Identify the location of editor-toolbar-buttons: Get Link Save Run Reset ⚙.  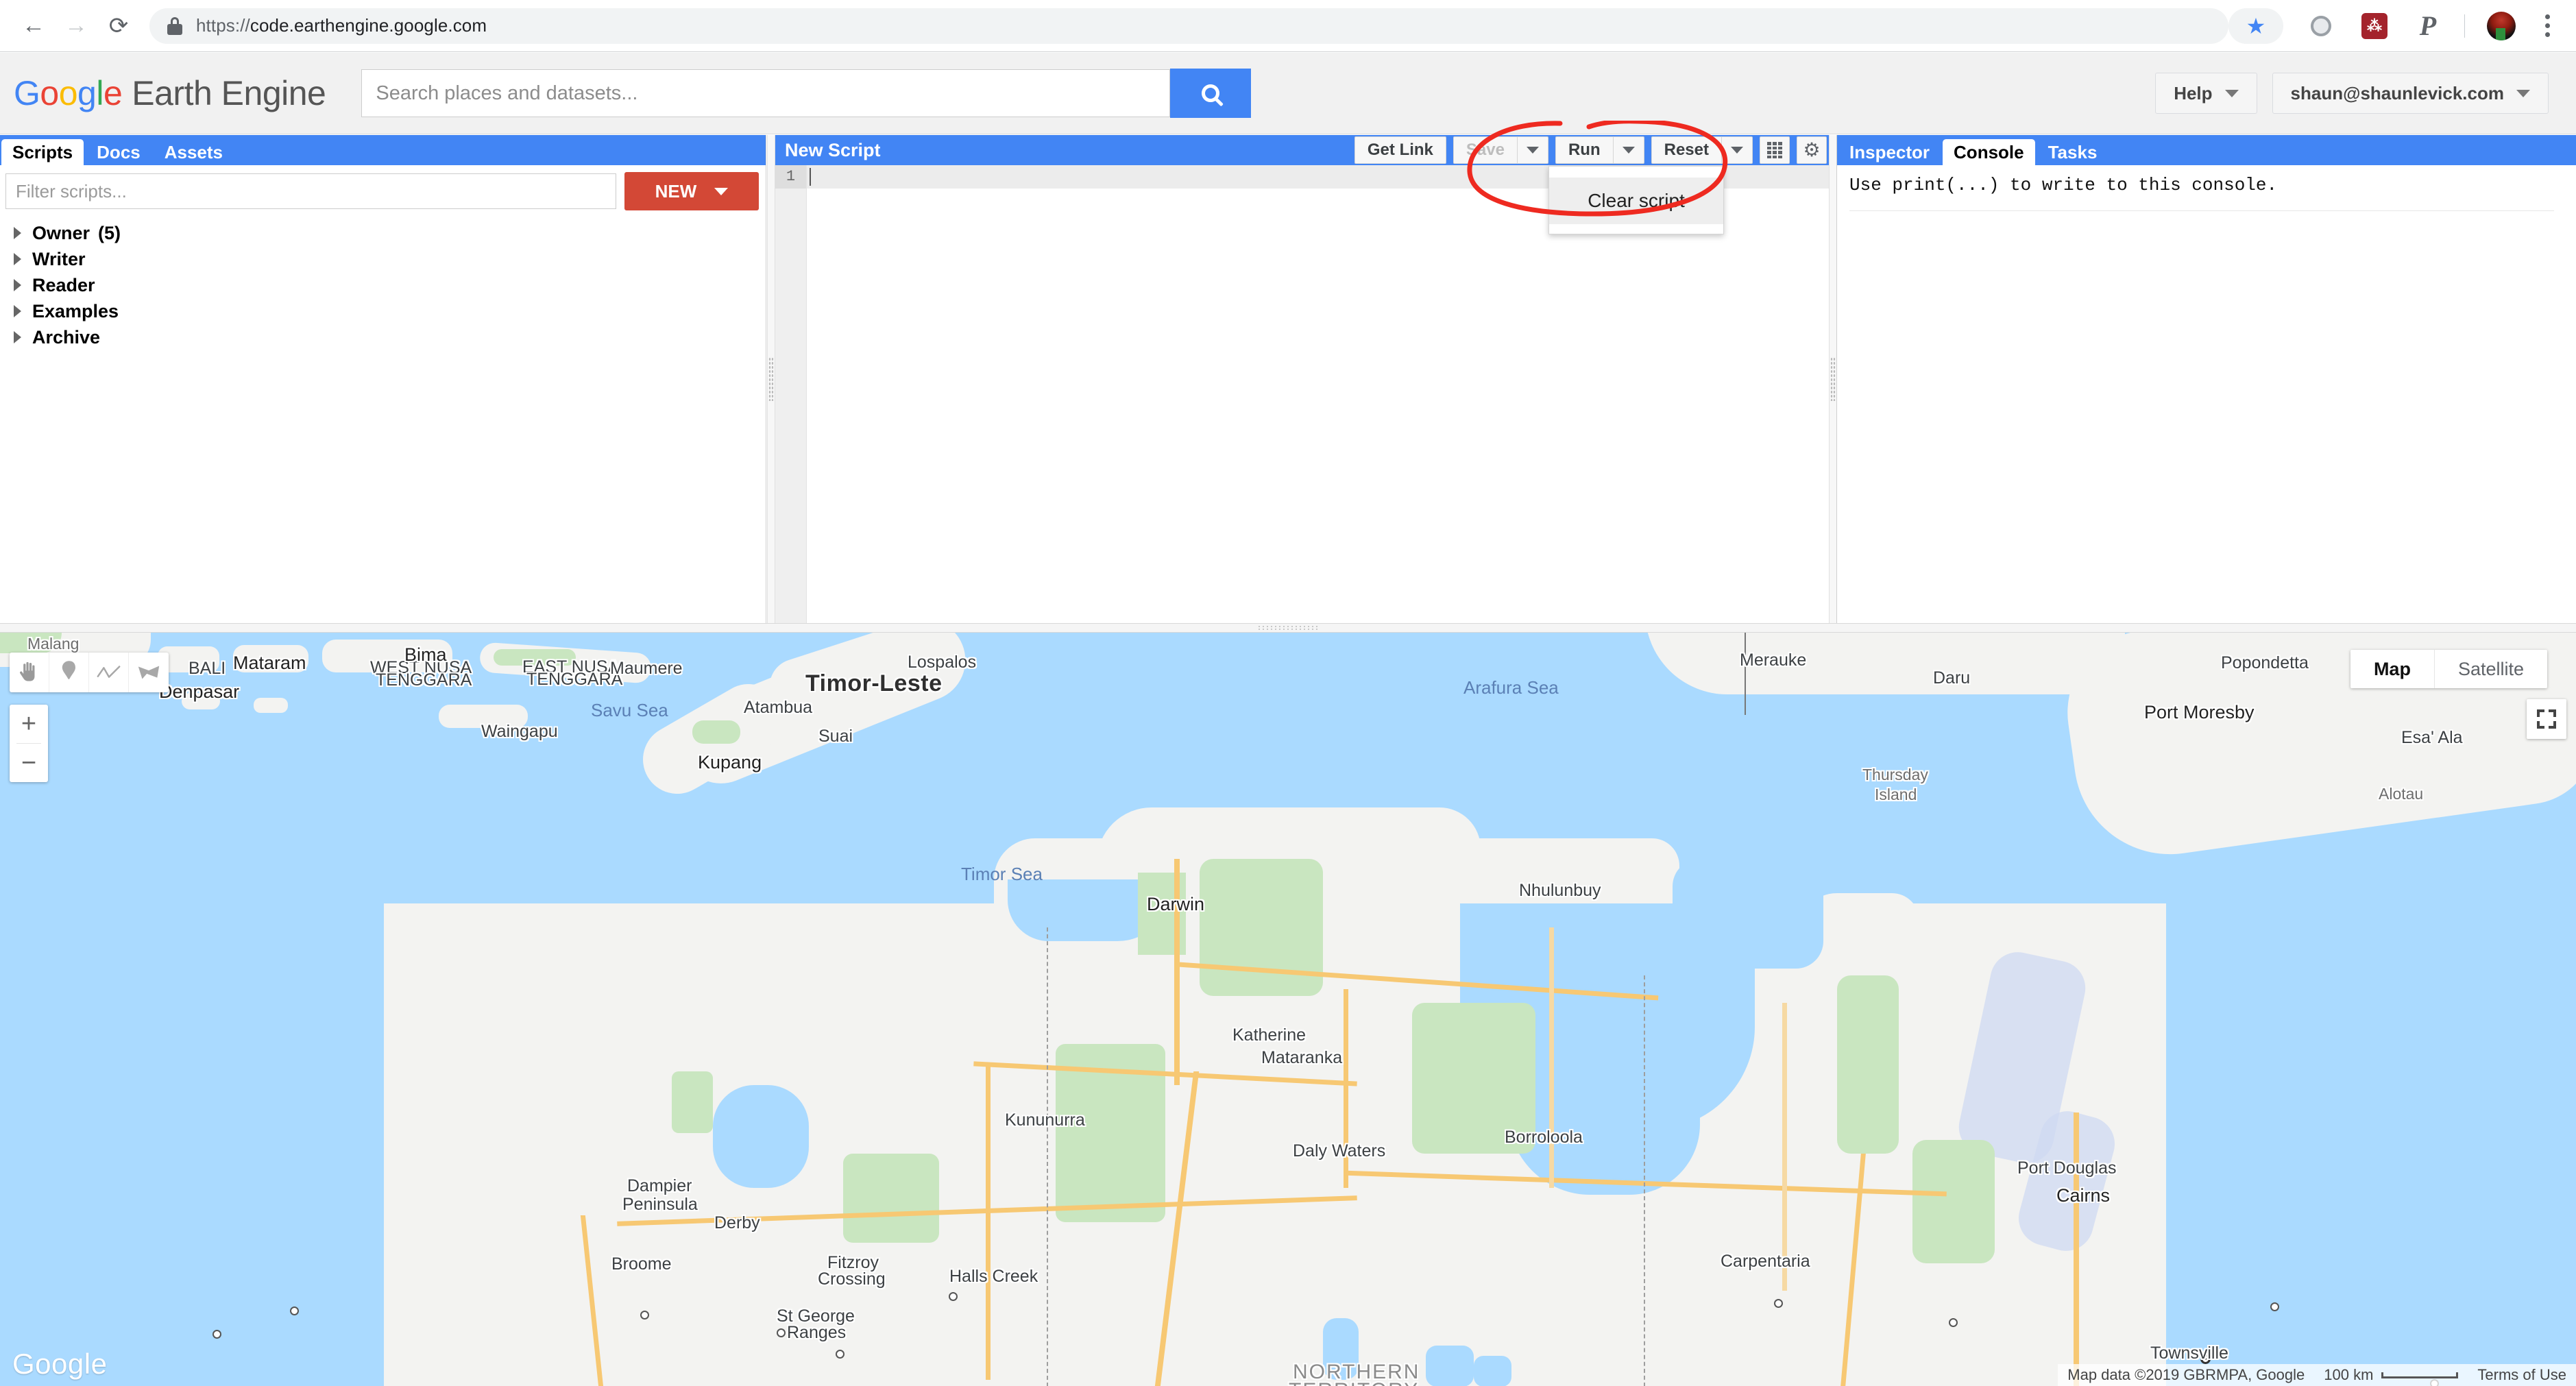
(1590, 150).